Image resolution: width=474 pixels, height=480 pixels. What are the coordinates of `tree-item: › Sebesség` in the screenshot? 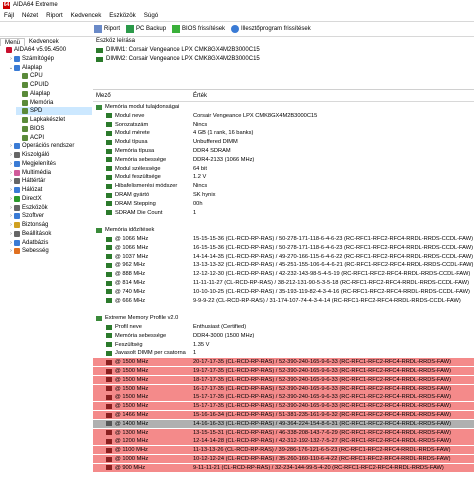 It's located at (50, 251).